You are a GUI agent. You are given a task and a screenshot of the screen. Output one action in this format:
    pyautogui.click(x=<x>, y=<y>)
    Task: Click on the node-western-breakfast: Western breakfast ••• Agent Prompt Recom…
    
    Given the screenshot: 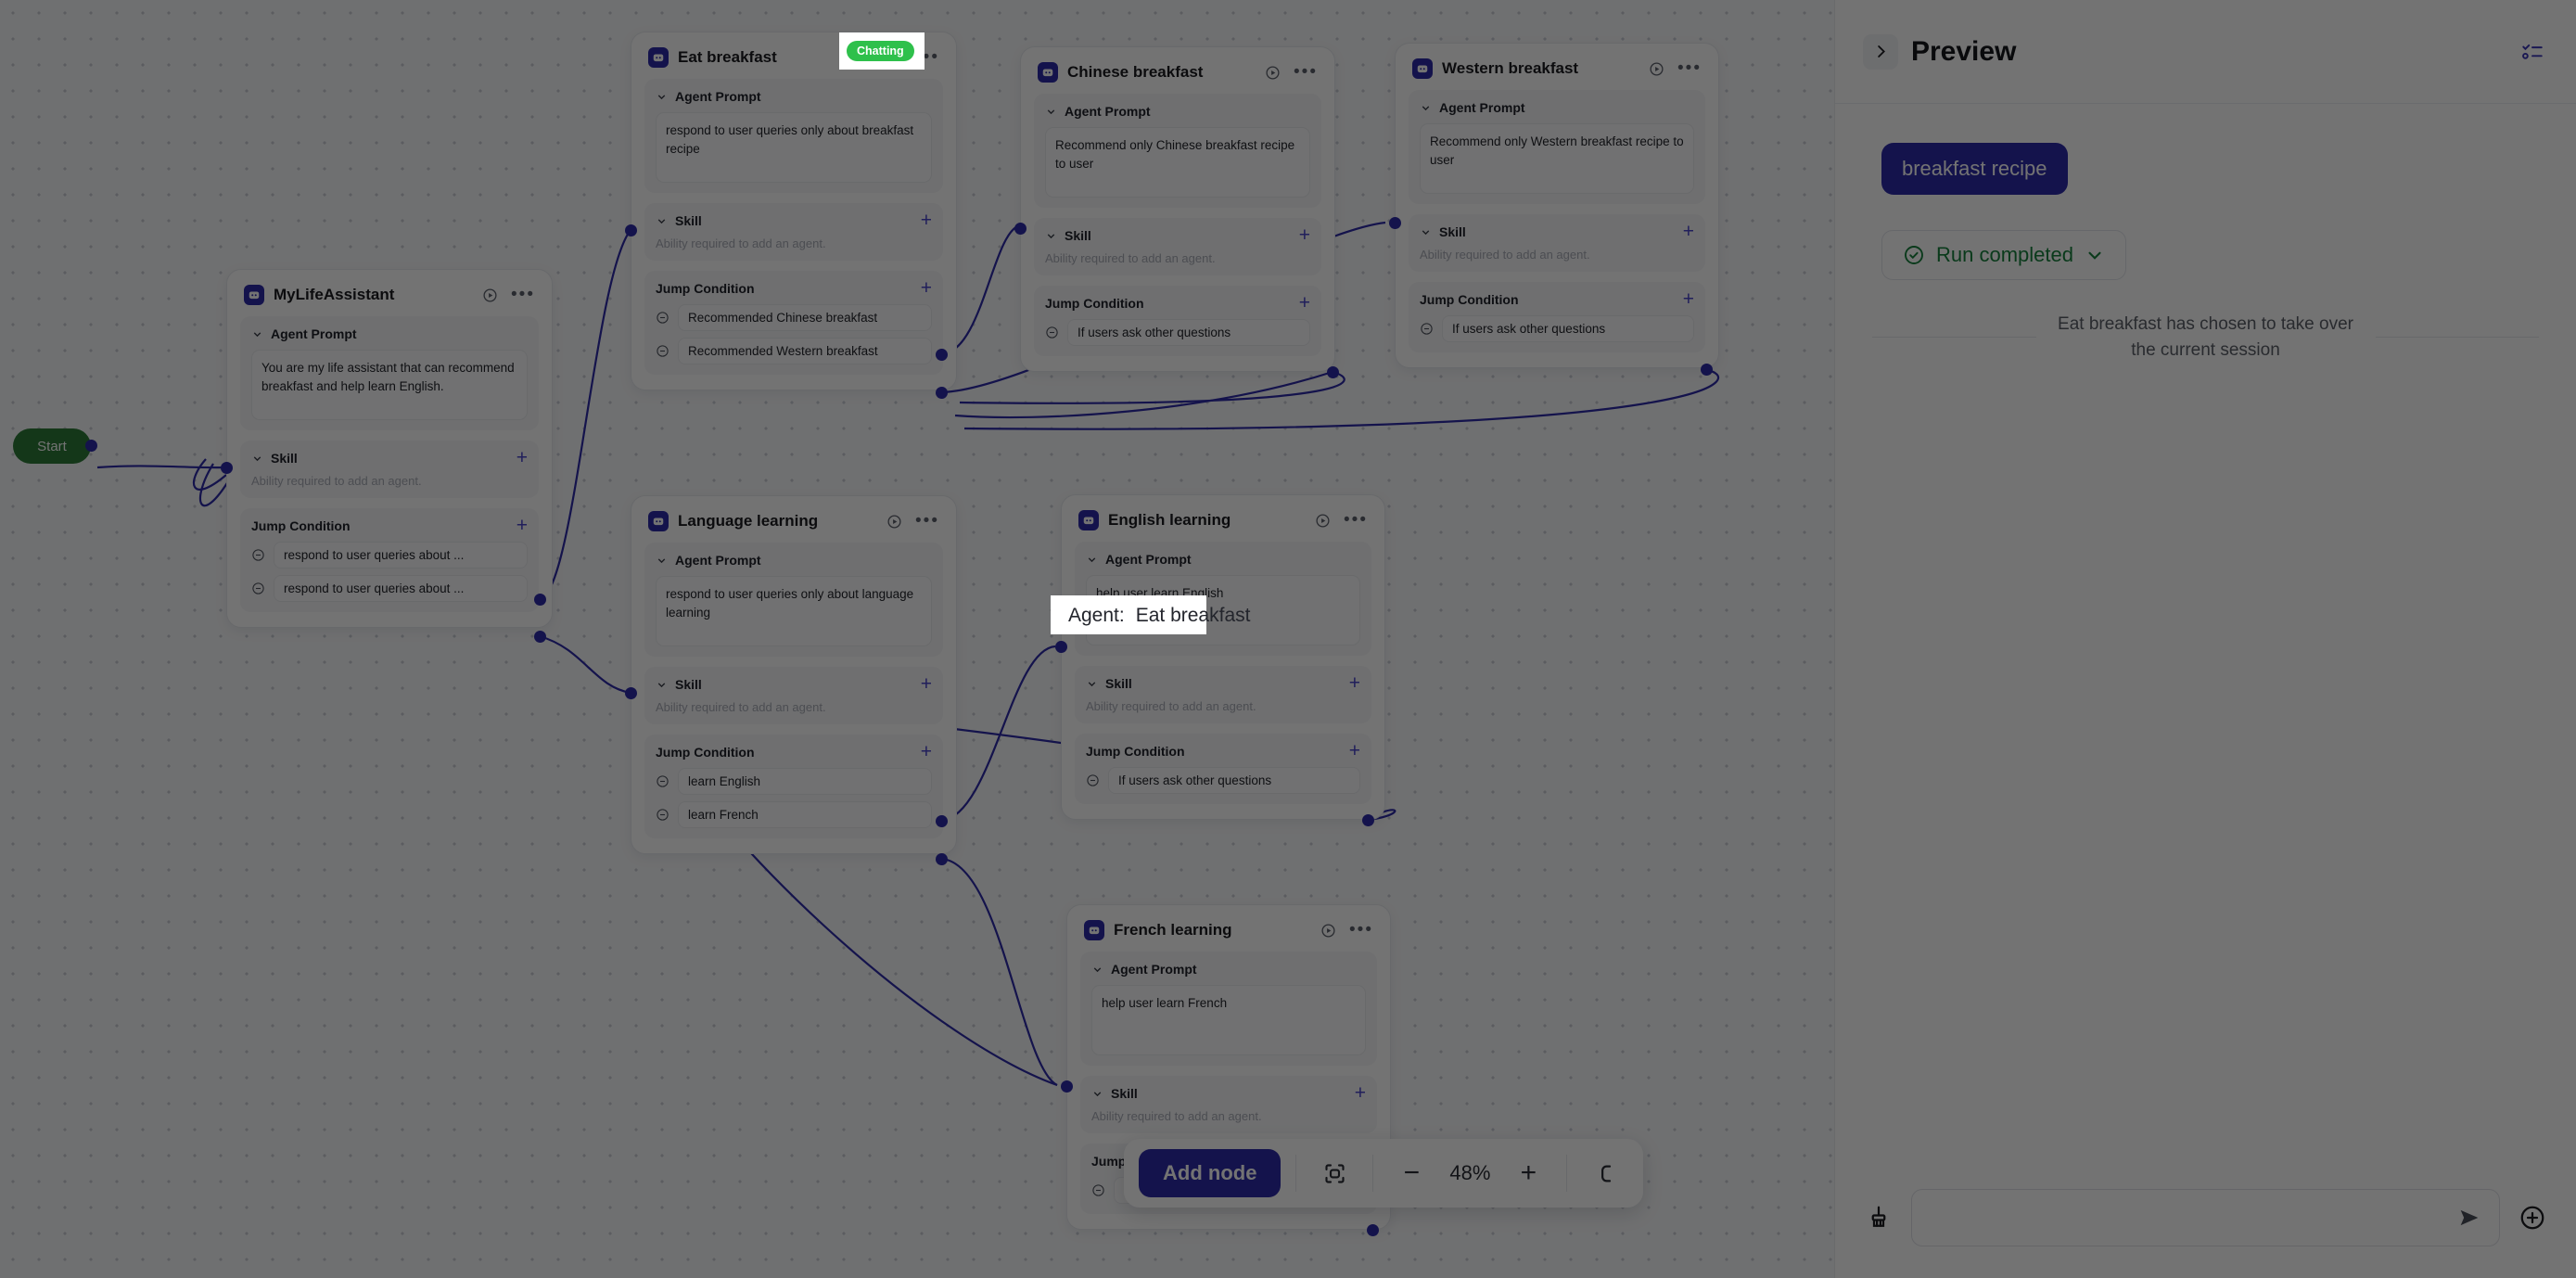 What is the action you would take?
    pyautogui.click(x=1557, y=205)
    